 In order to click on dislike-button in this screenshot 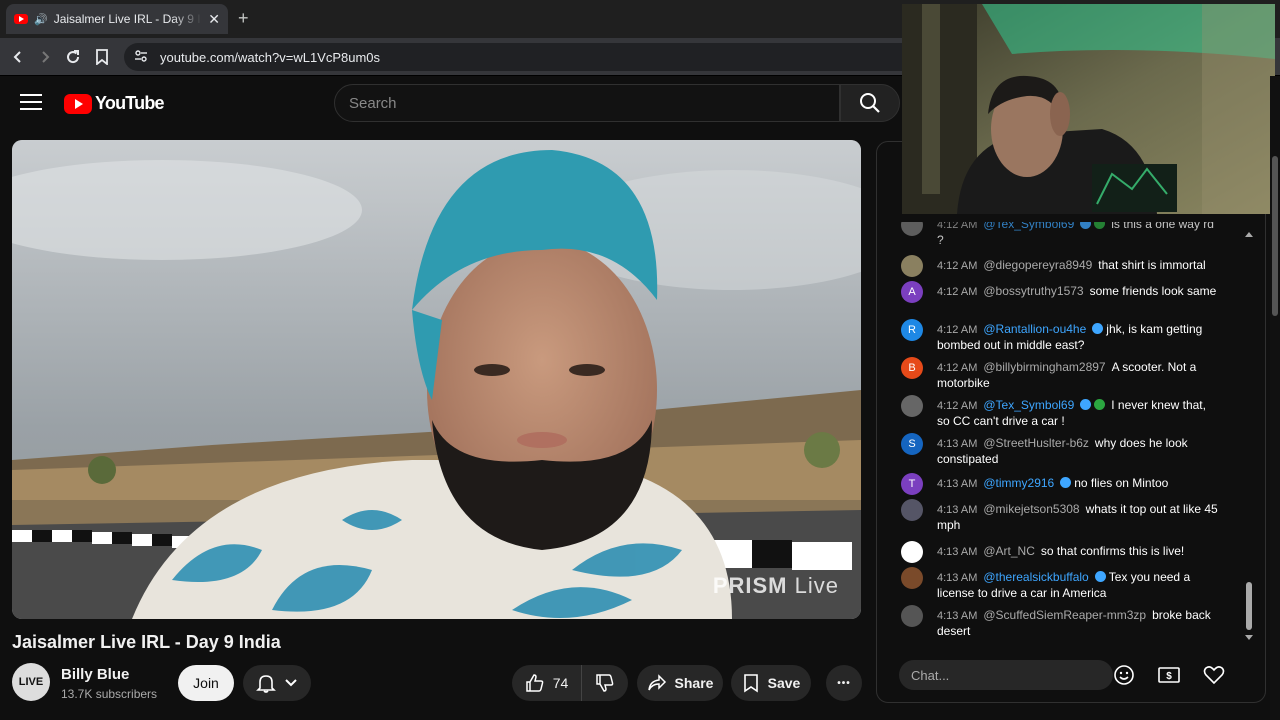, I will do `click(605, 683)`.